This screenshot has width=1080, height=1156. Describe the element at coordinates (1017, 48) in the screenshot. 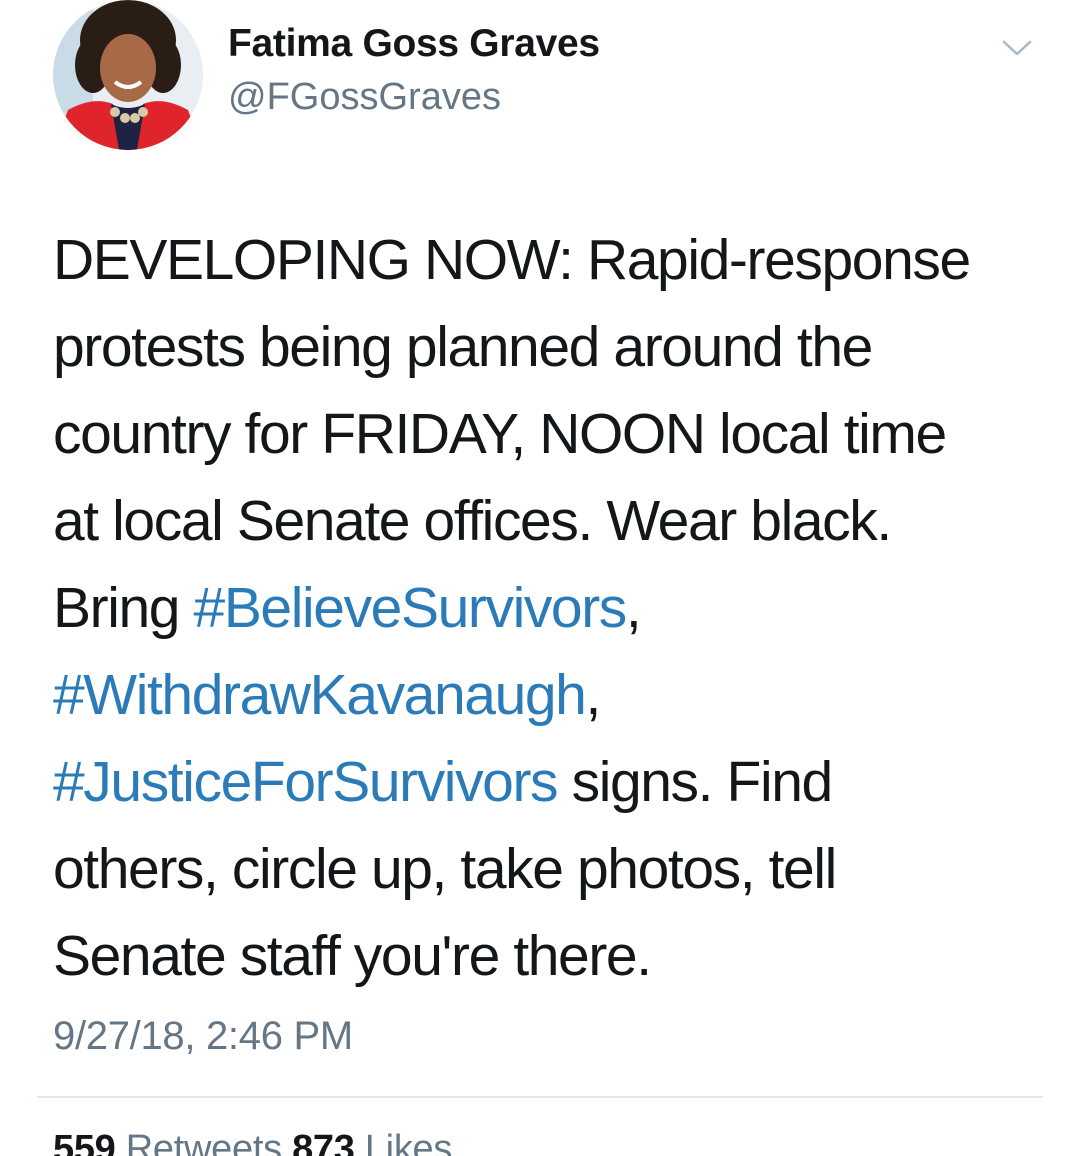

I see `chevron-down-icon` at that location.